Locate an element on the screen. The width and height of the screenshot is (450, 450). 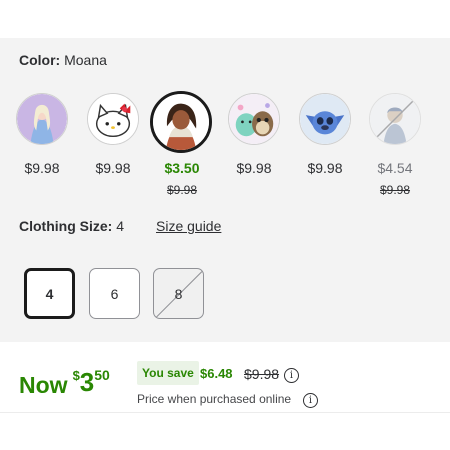
swatch-stitch is located at coordinates (325, 119).